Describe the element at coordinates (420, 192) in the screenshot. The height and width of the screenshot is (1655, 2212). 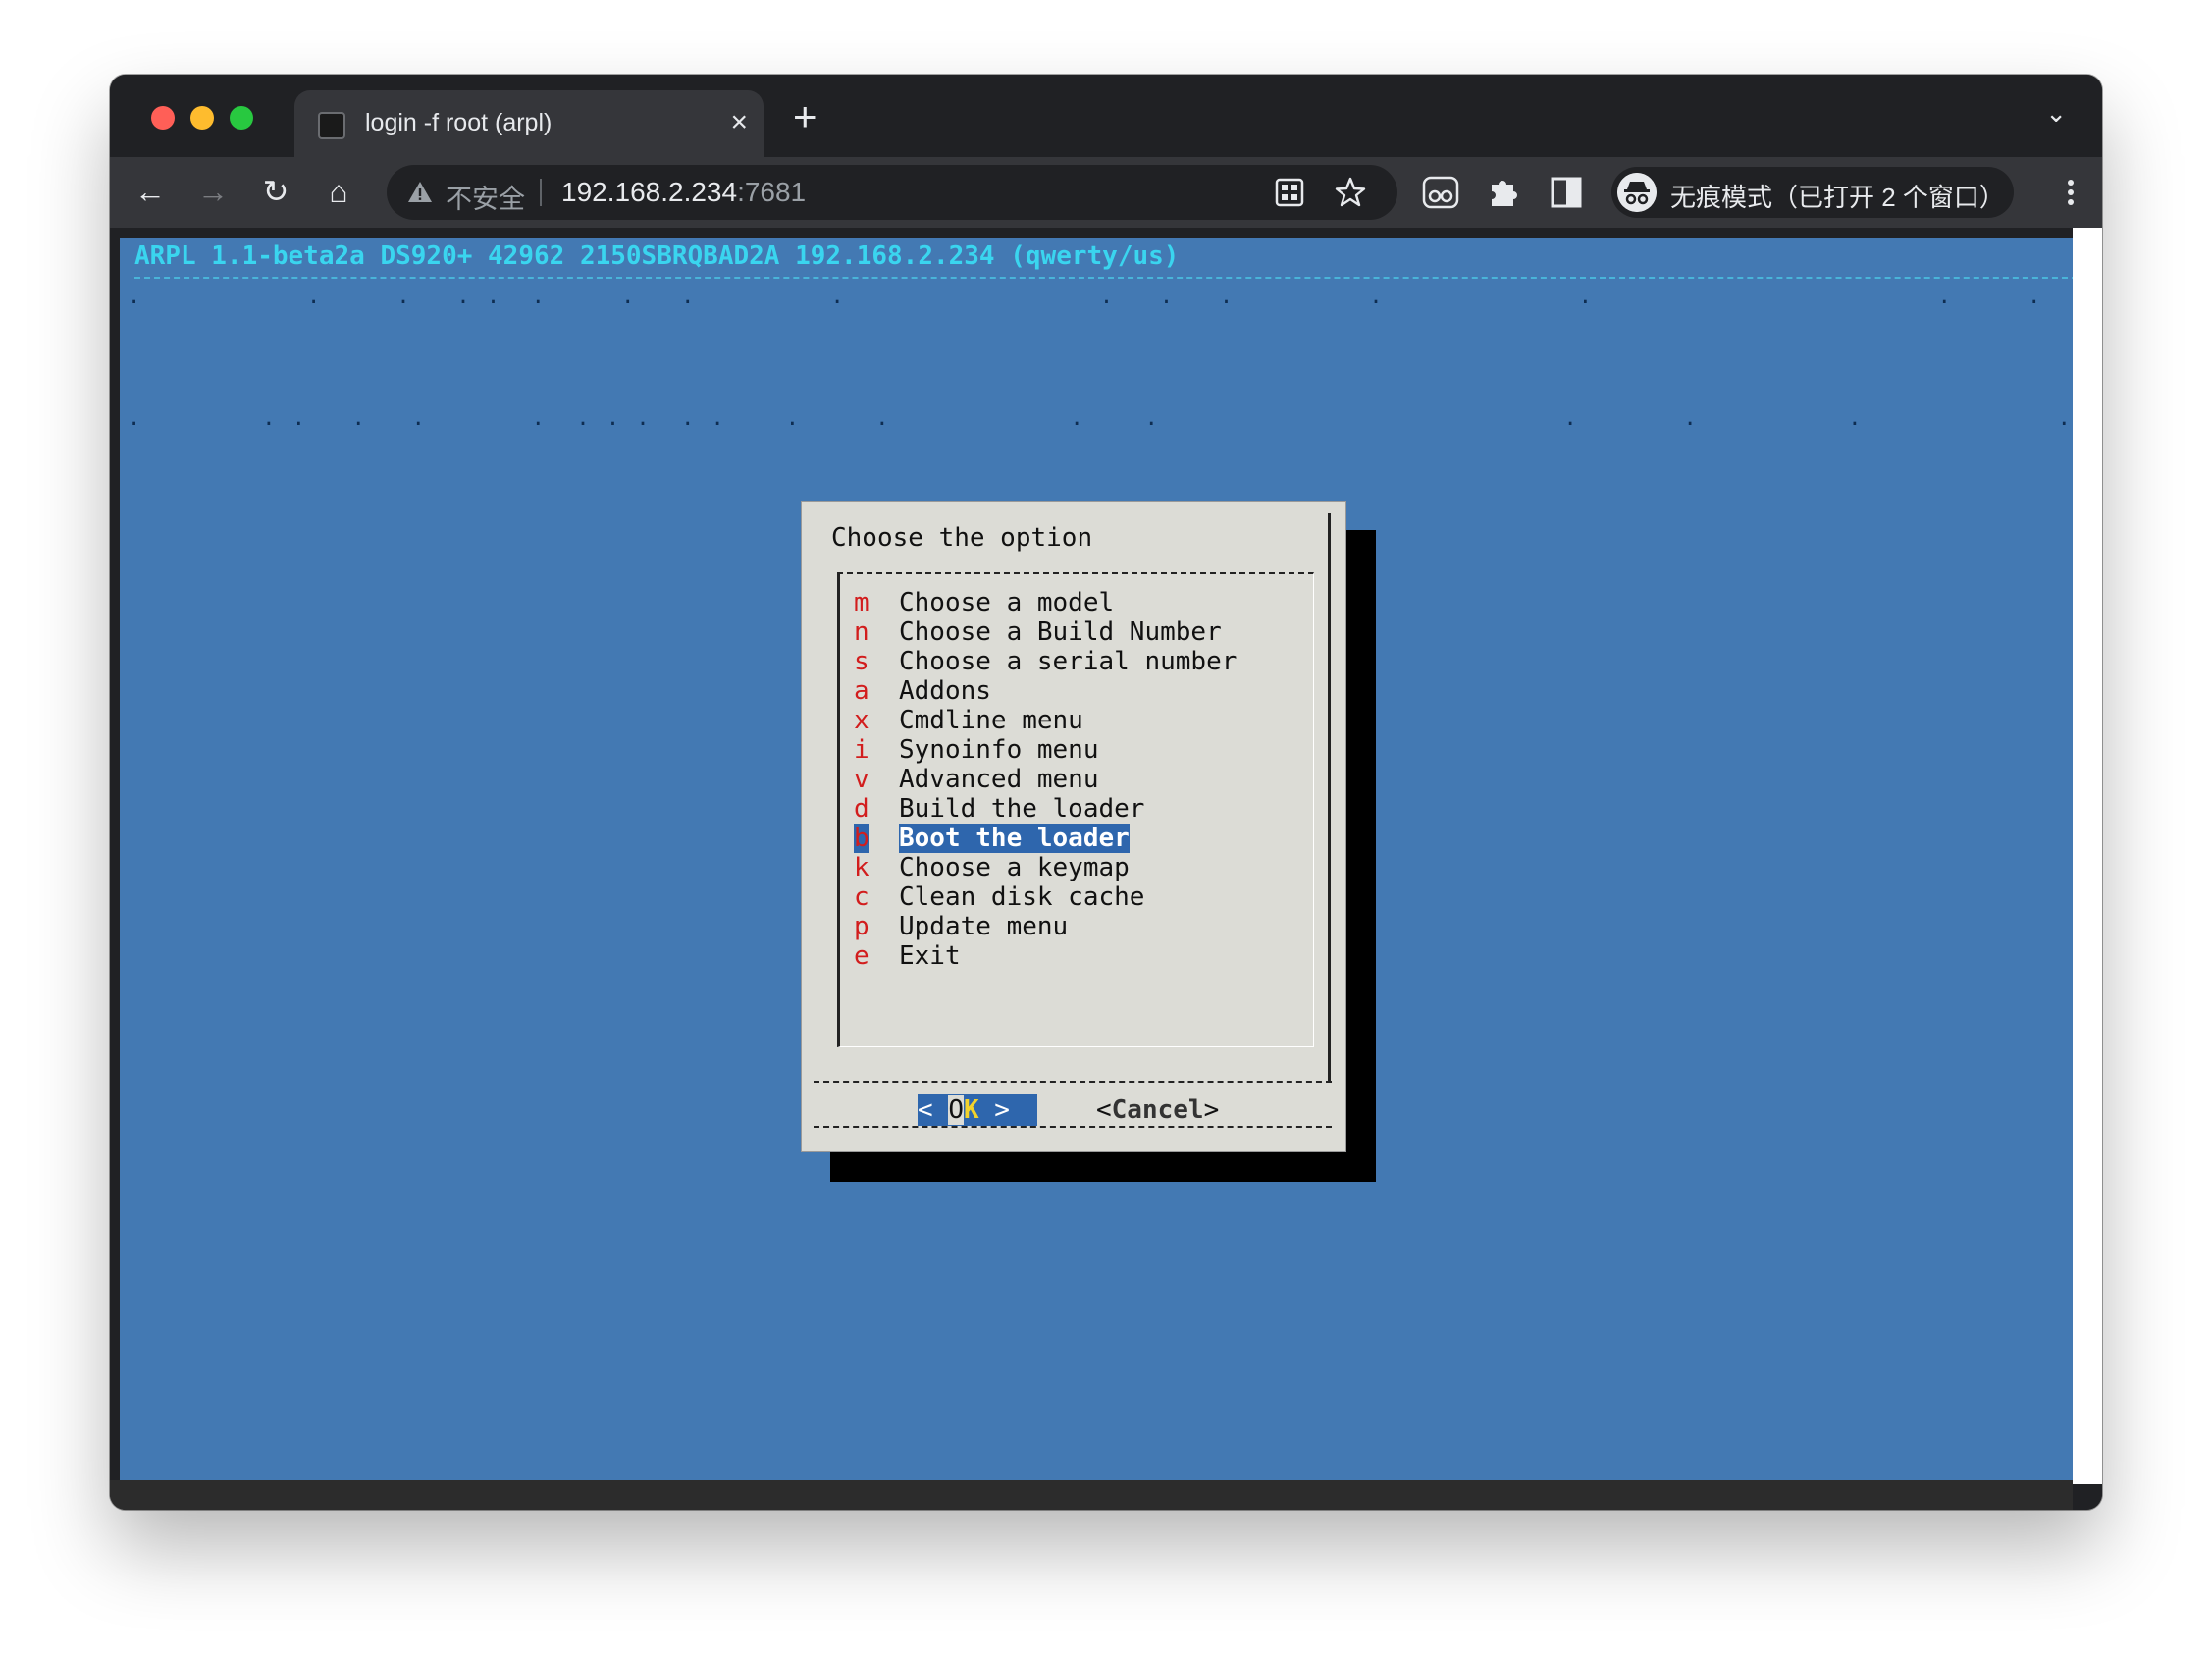
I see `warning-triangle-icon` at that location.